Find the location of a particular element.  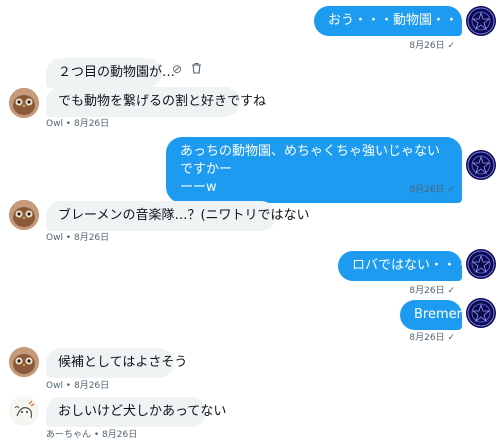

message-text-line: あっちの動物園、めちゃくちゃ強いじゃないですかー is located at coordinates (310, 160).